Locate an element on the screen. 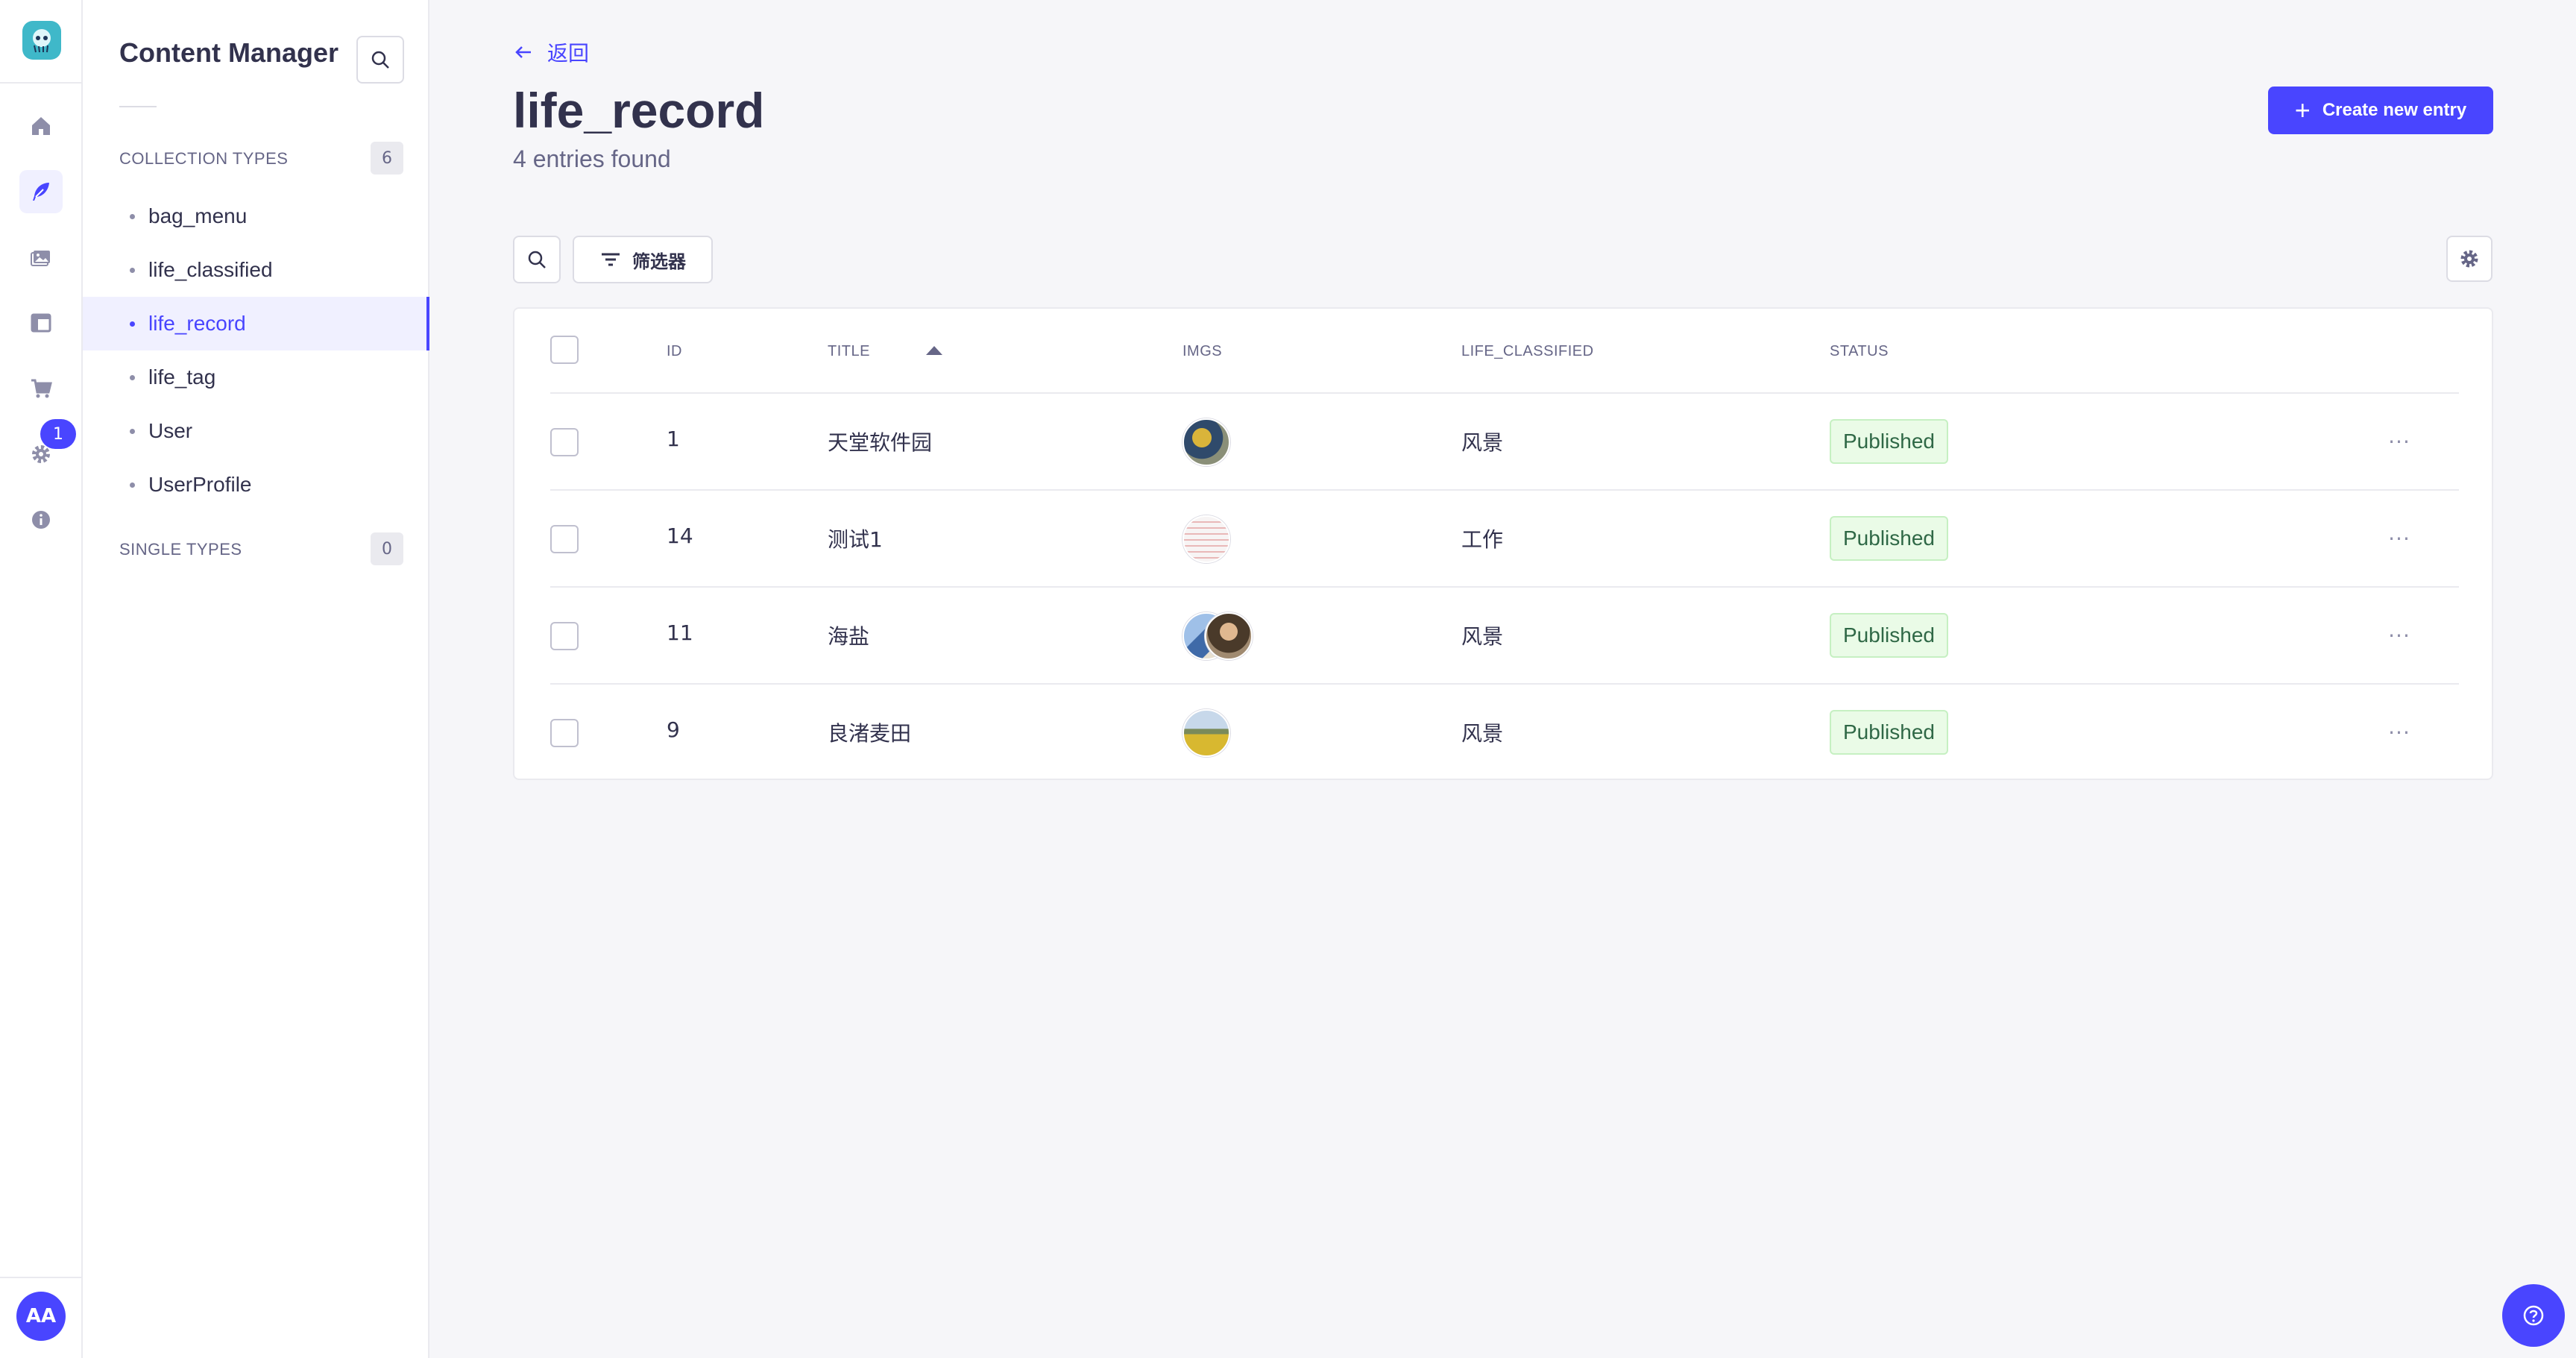  marketplace-cart-icon is located at coordinates (41, 388).